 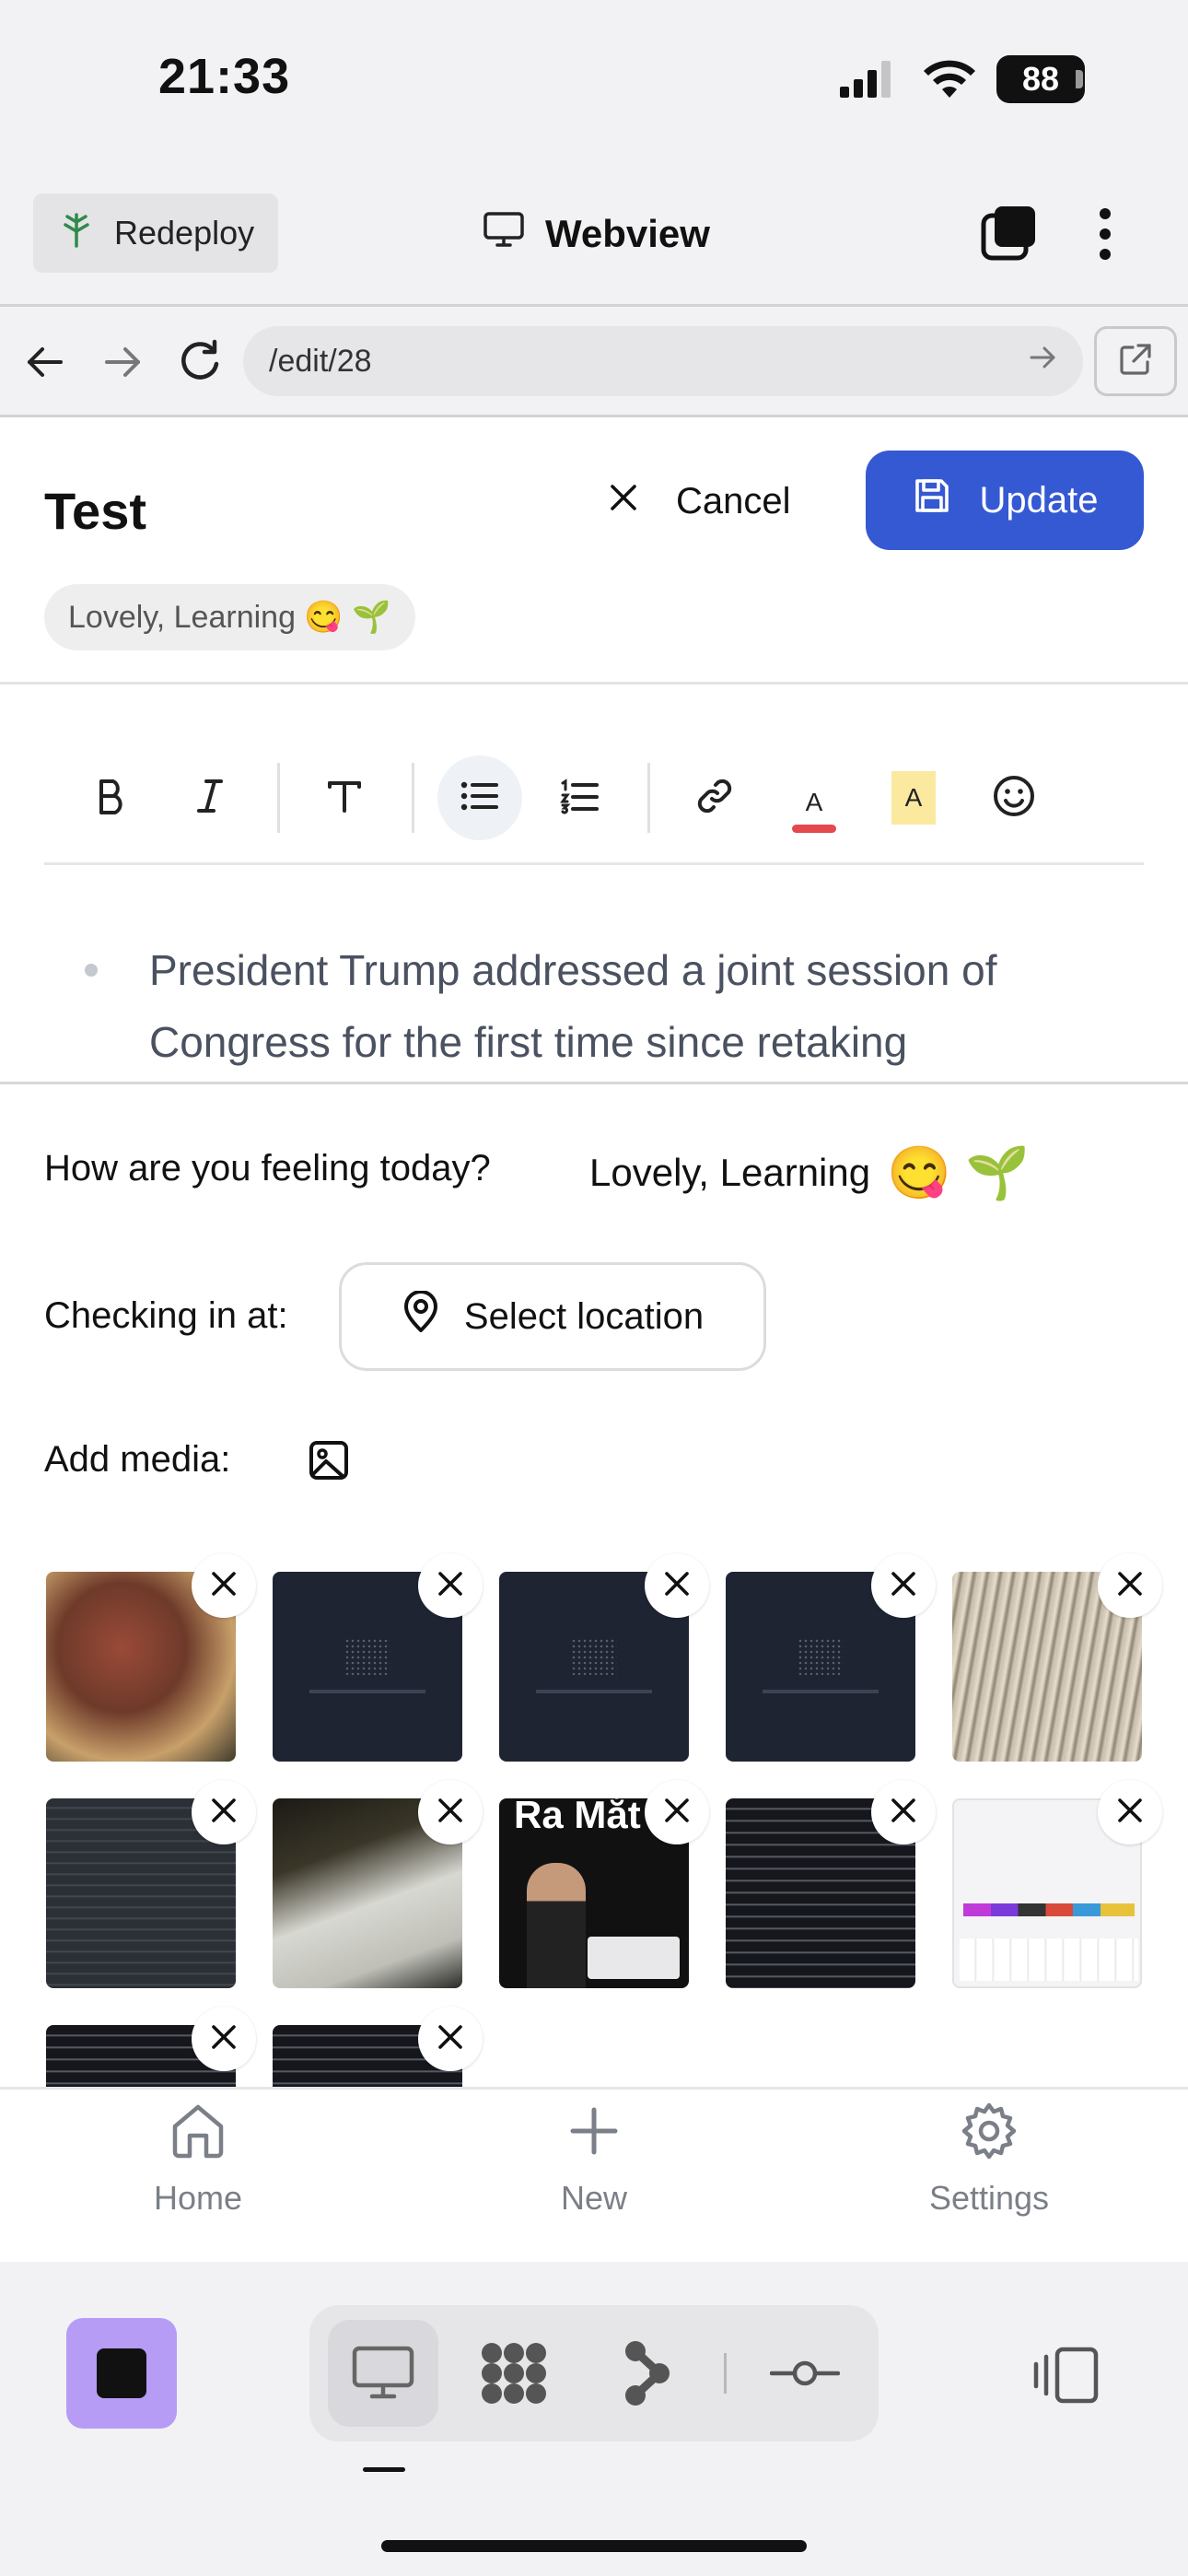 I want to click on mood-chip-text: Lovely, Learning 😋 🌱, so click(x=230, y=617).